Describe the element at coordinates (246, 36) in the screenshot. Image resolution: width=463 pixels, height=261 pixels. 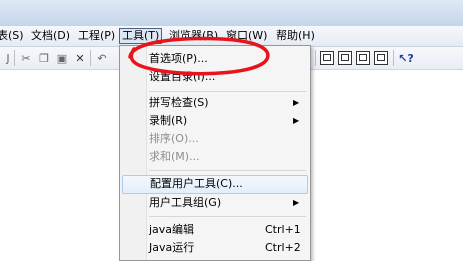
I see `menu-window: 窗口(W)` at that location.